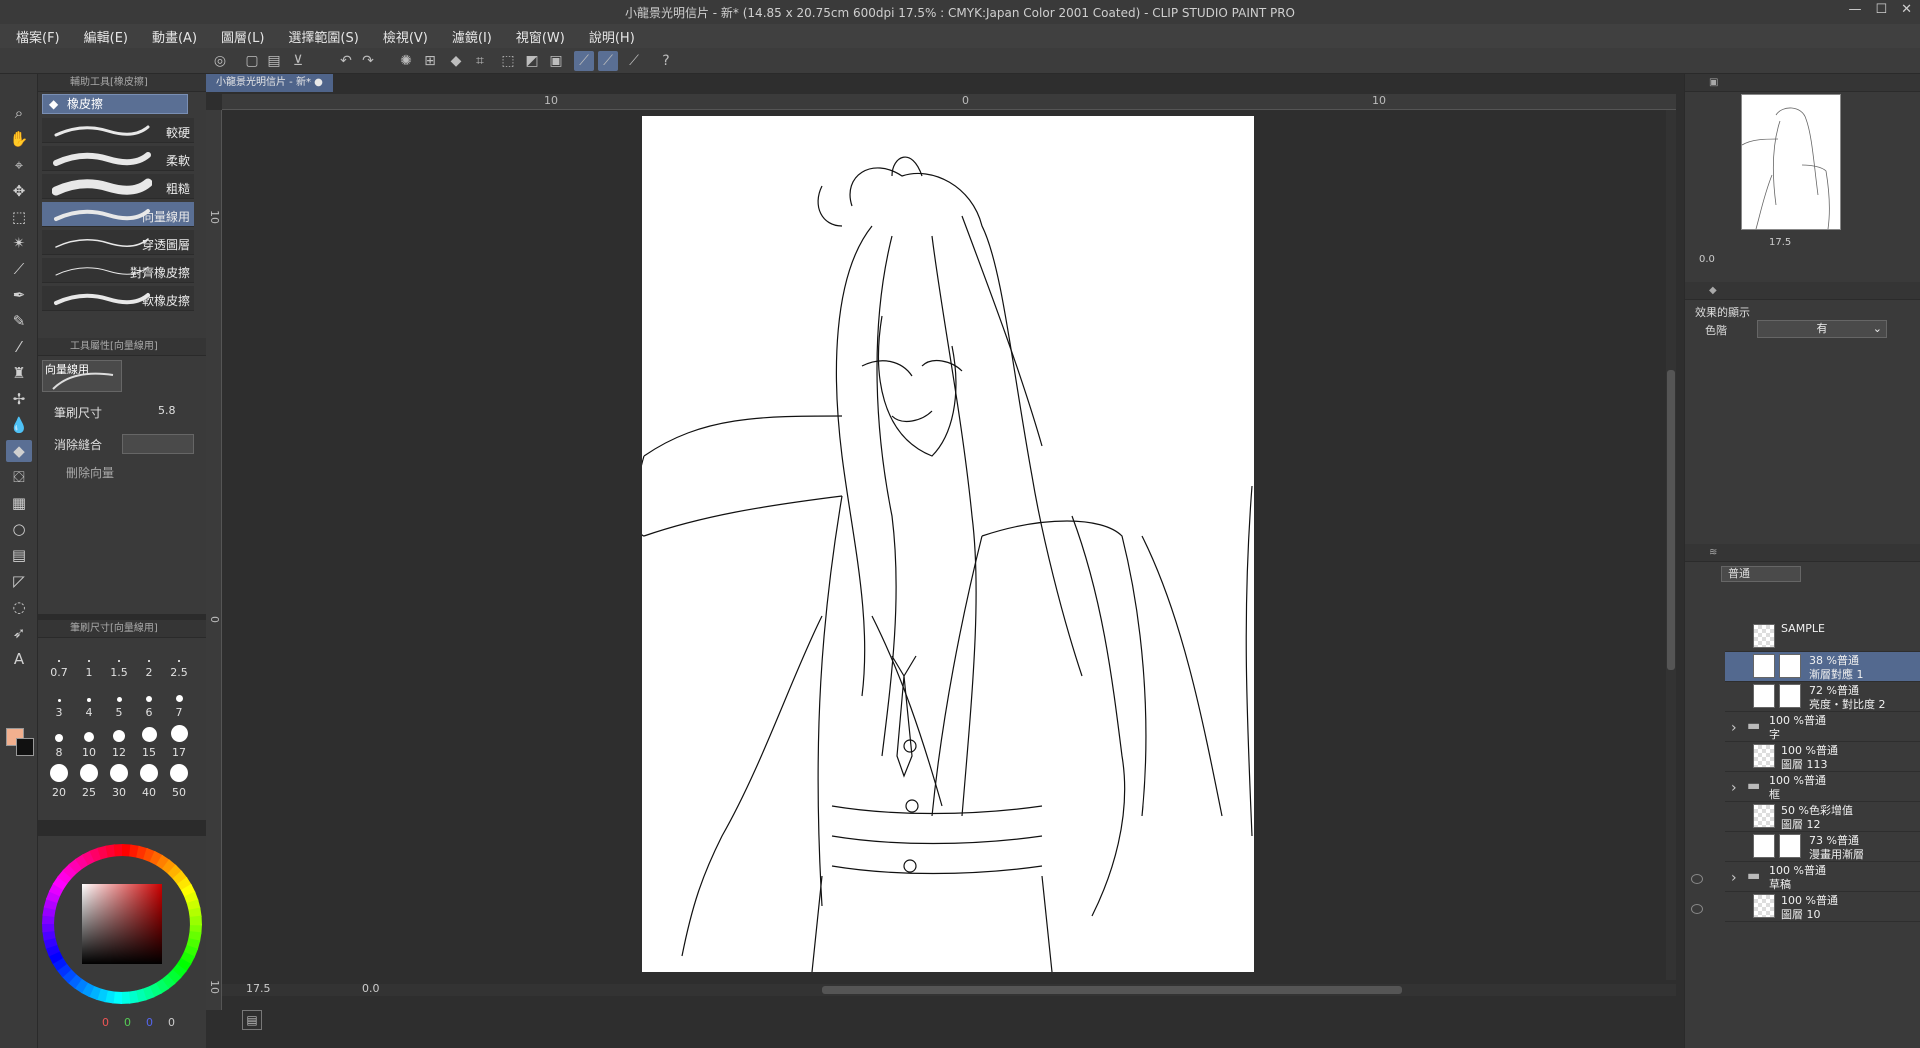  I want to click on navigator-rotation-value: 0.0, so click(1707, 259).